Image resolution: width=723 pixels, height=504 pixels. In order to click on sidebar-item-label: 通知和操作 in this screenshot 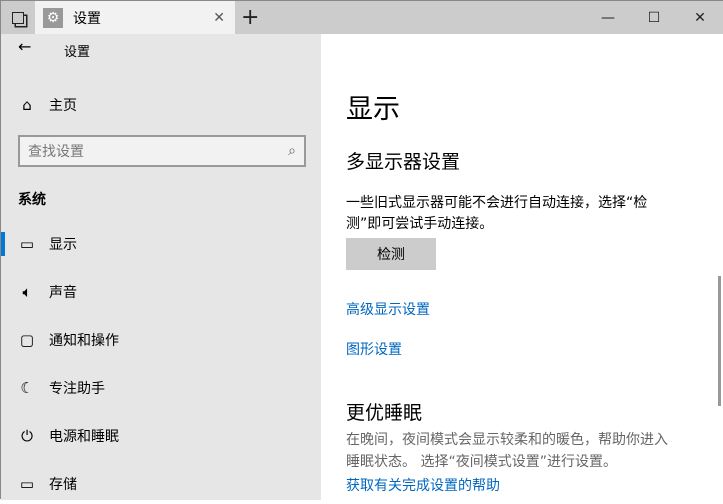, I will do `click(84, 341)`.